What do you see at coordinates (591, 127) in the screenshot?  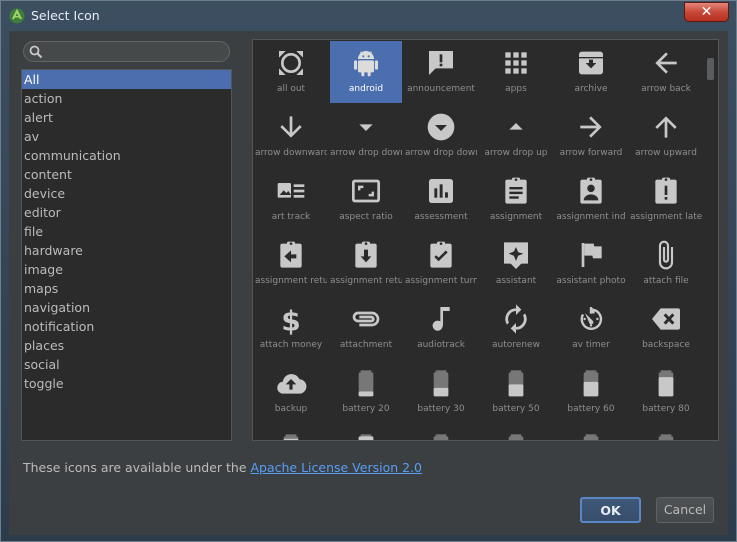 I see `arrow-forward-icon` at bounding box center [591, 127].